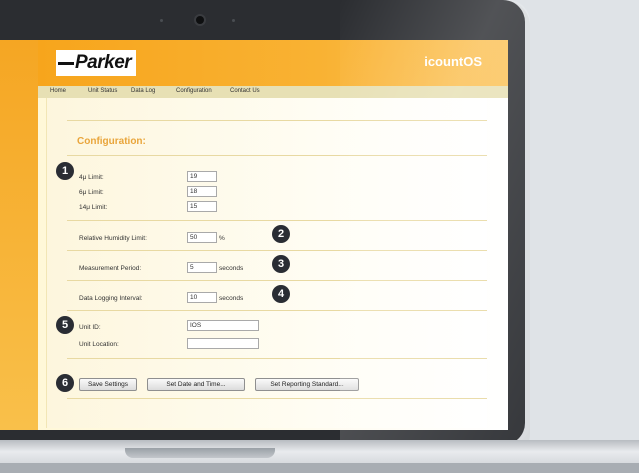 This screenshot has height=473, width=639. What do you see at coordinates (143, 91) in the screenshot?
I see `nav-data-log: Data Log` at bounding box center [143, 91].